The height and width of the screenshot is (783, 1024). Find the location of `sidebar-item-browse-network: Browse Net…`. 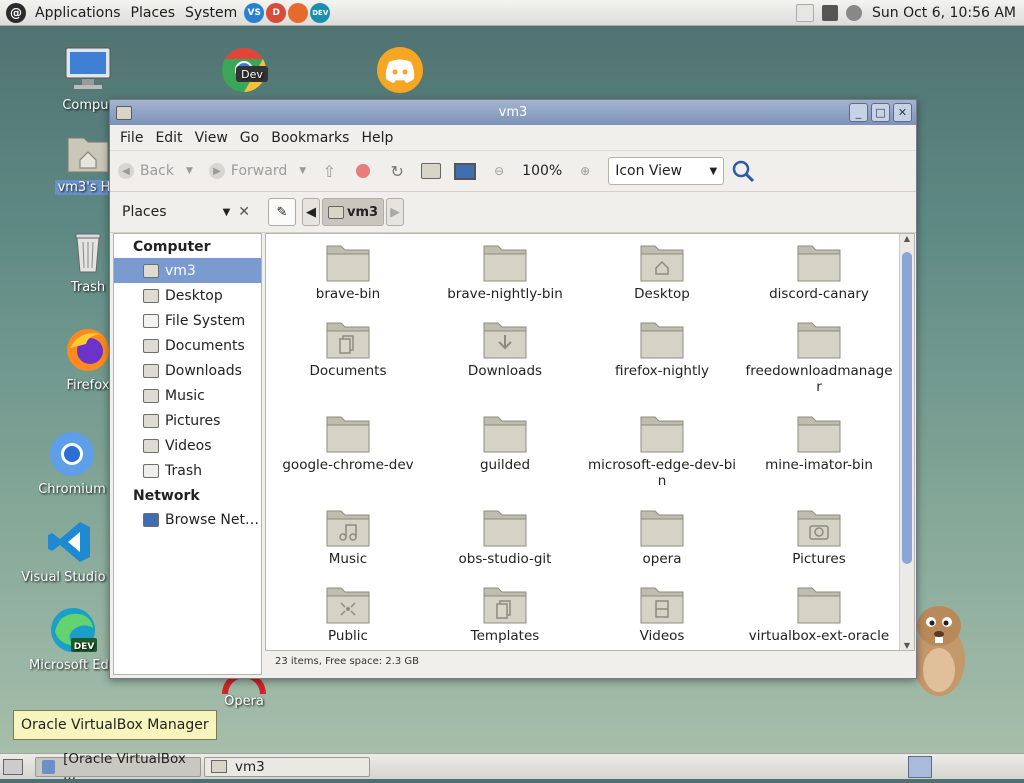

sidebar-item-browse-network: Browse Net… is located at coordinates (187, 519).